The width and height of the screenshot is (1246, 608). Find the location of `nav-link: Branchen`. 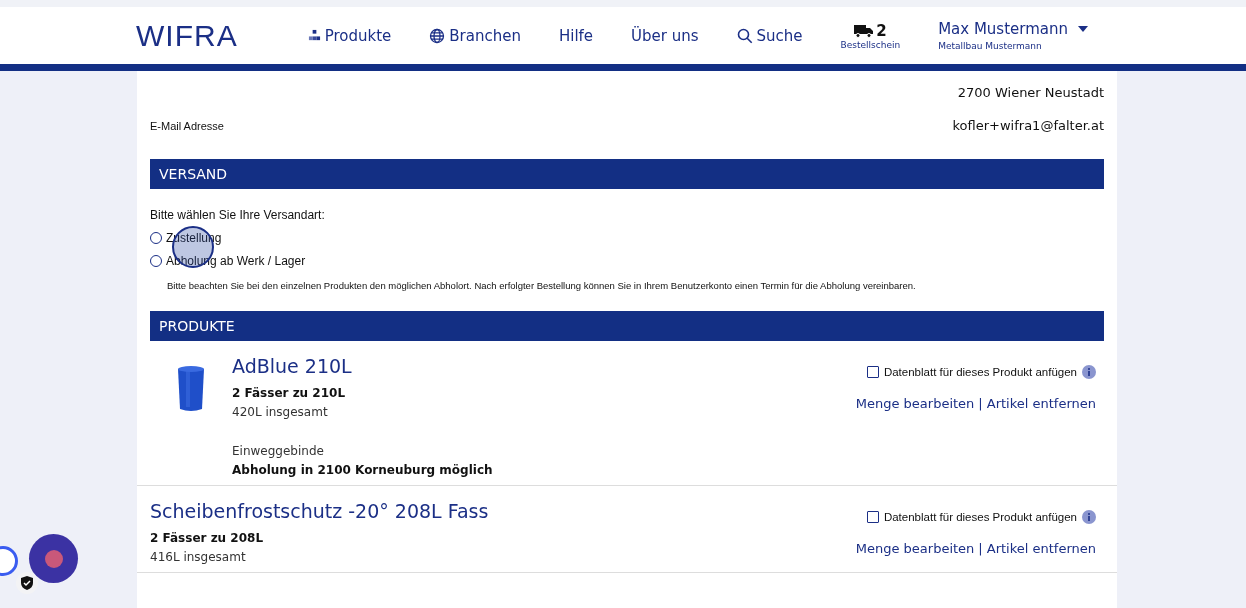

nav-link: Branchen is located at coordinates (475, 35).